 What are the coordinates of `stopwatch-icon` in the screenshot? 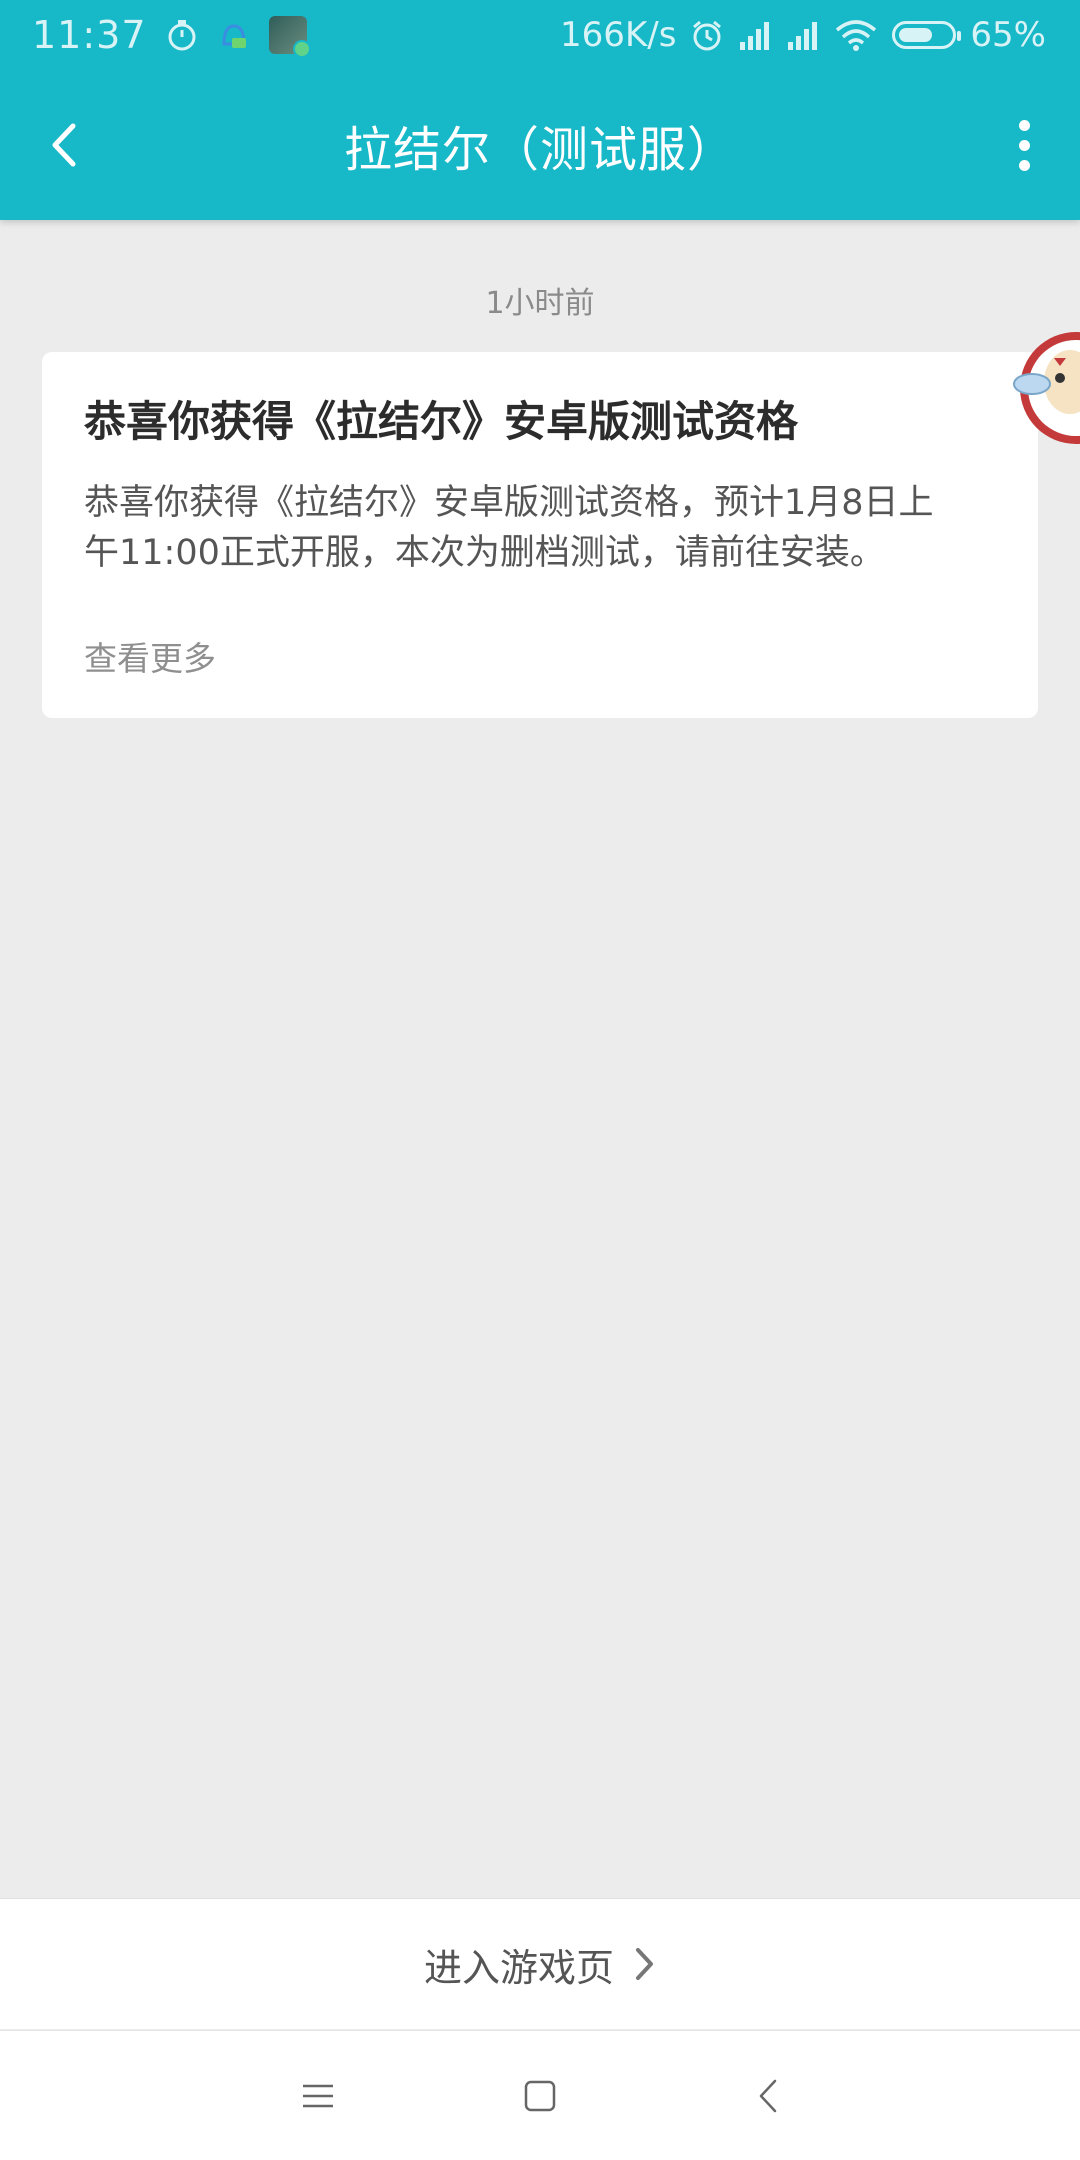 It's located at (182, 35).